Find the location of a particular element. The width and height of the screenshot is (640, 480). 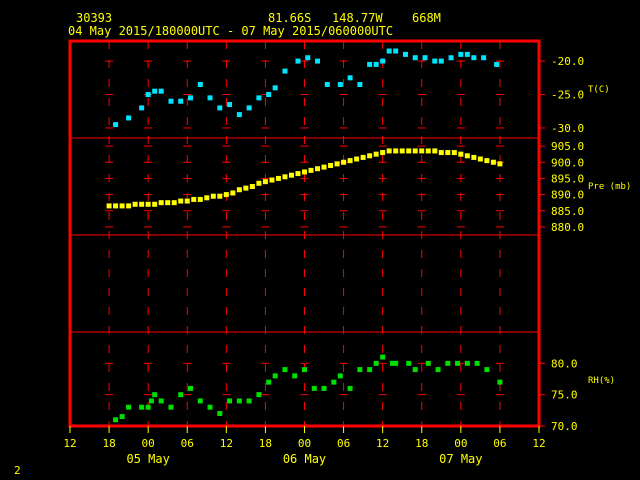

panel-label-1: Pre (mb) is located at coordinates (609, 187).